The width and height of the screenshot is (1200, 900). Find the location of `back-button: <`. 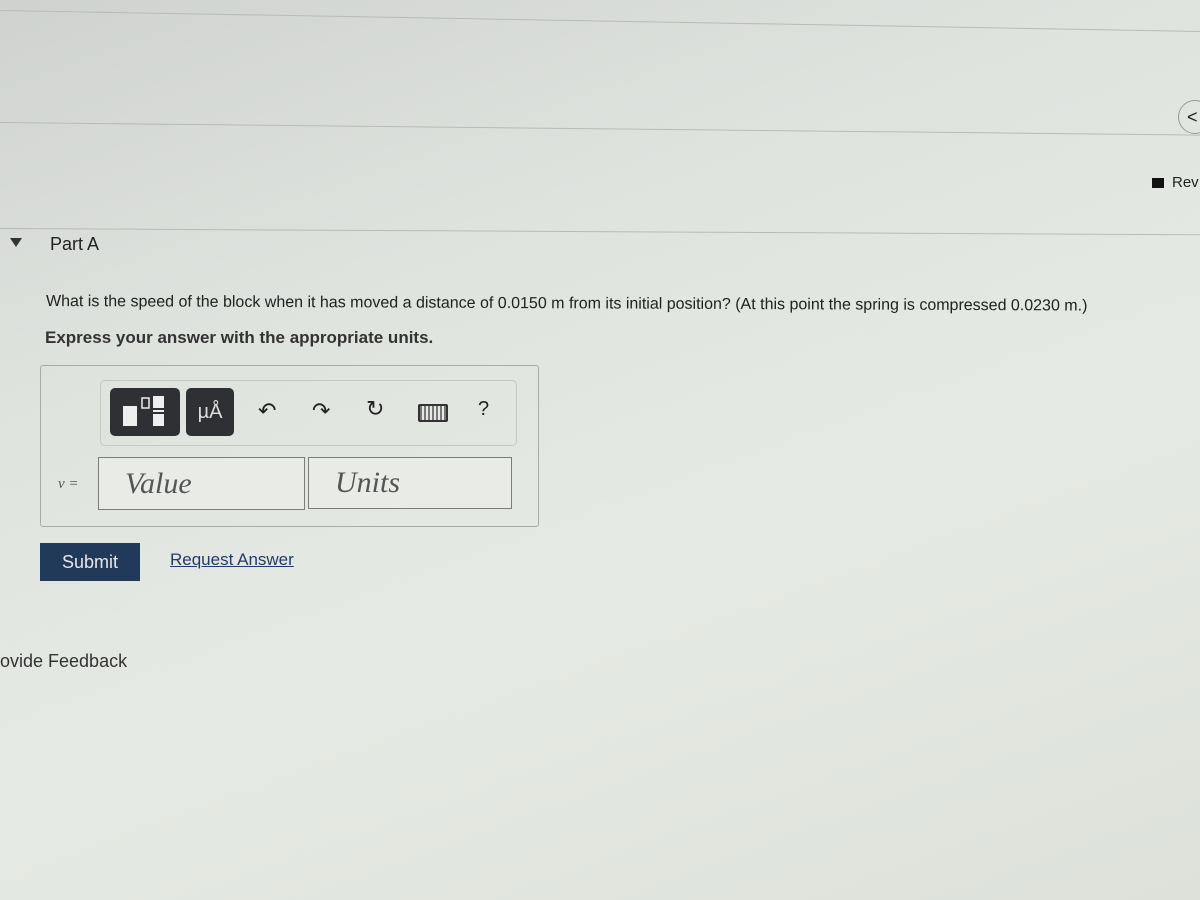

back-button: < is located at coordinates (1189, 117).